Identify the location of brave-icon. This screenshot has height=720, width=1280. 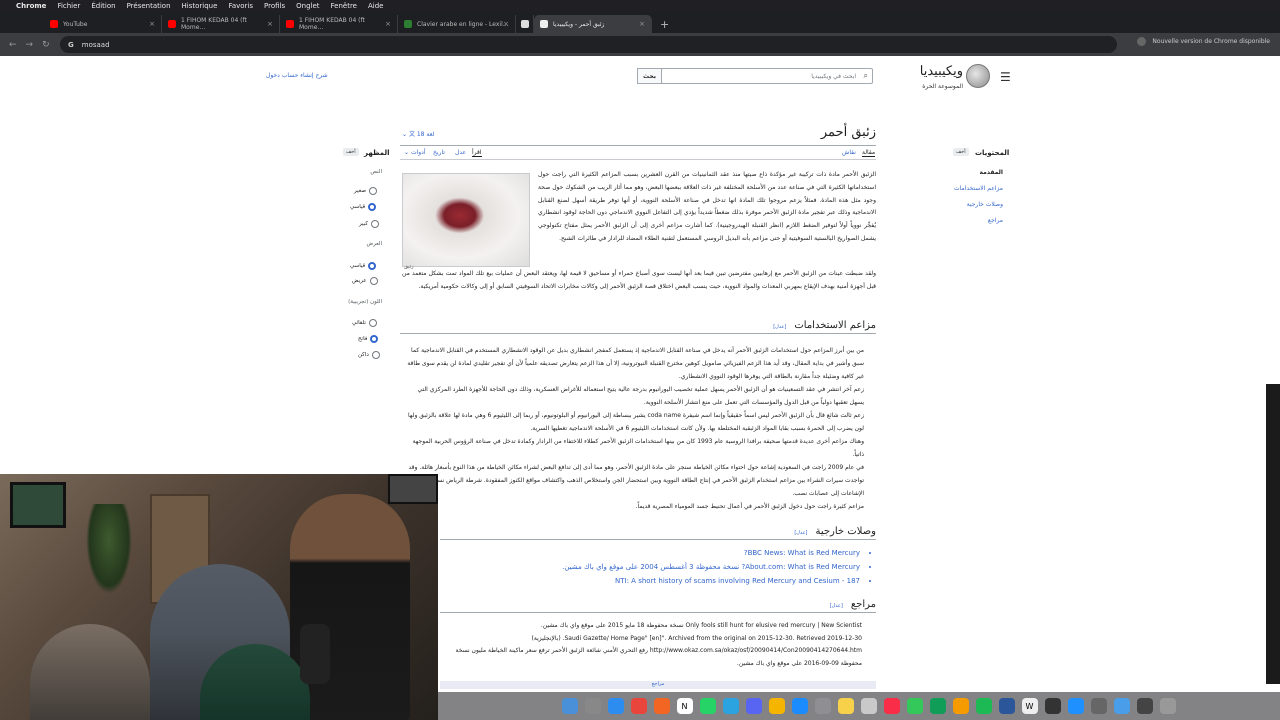
(661, 706).